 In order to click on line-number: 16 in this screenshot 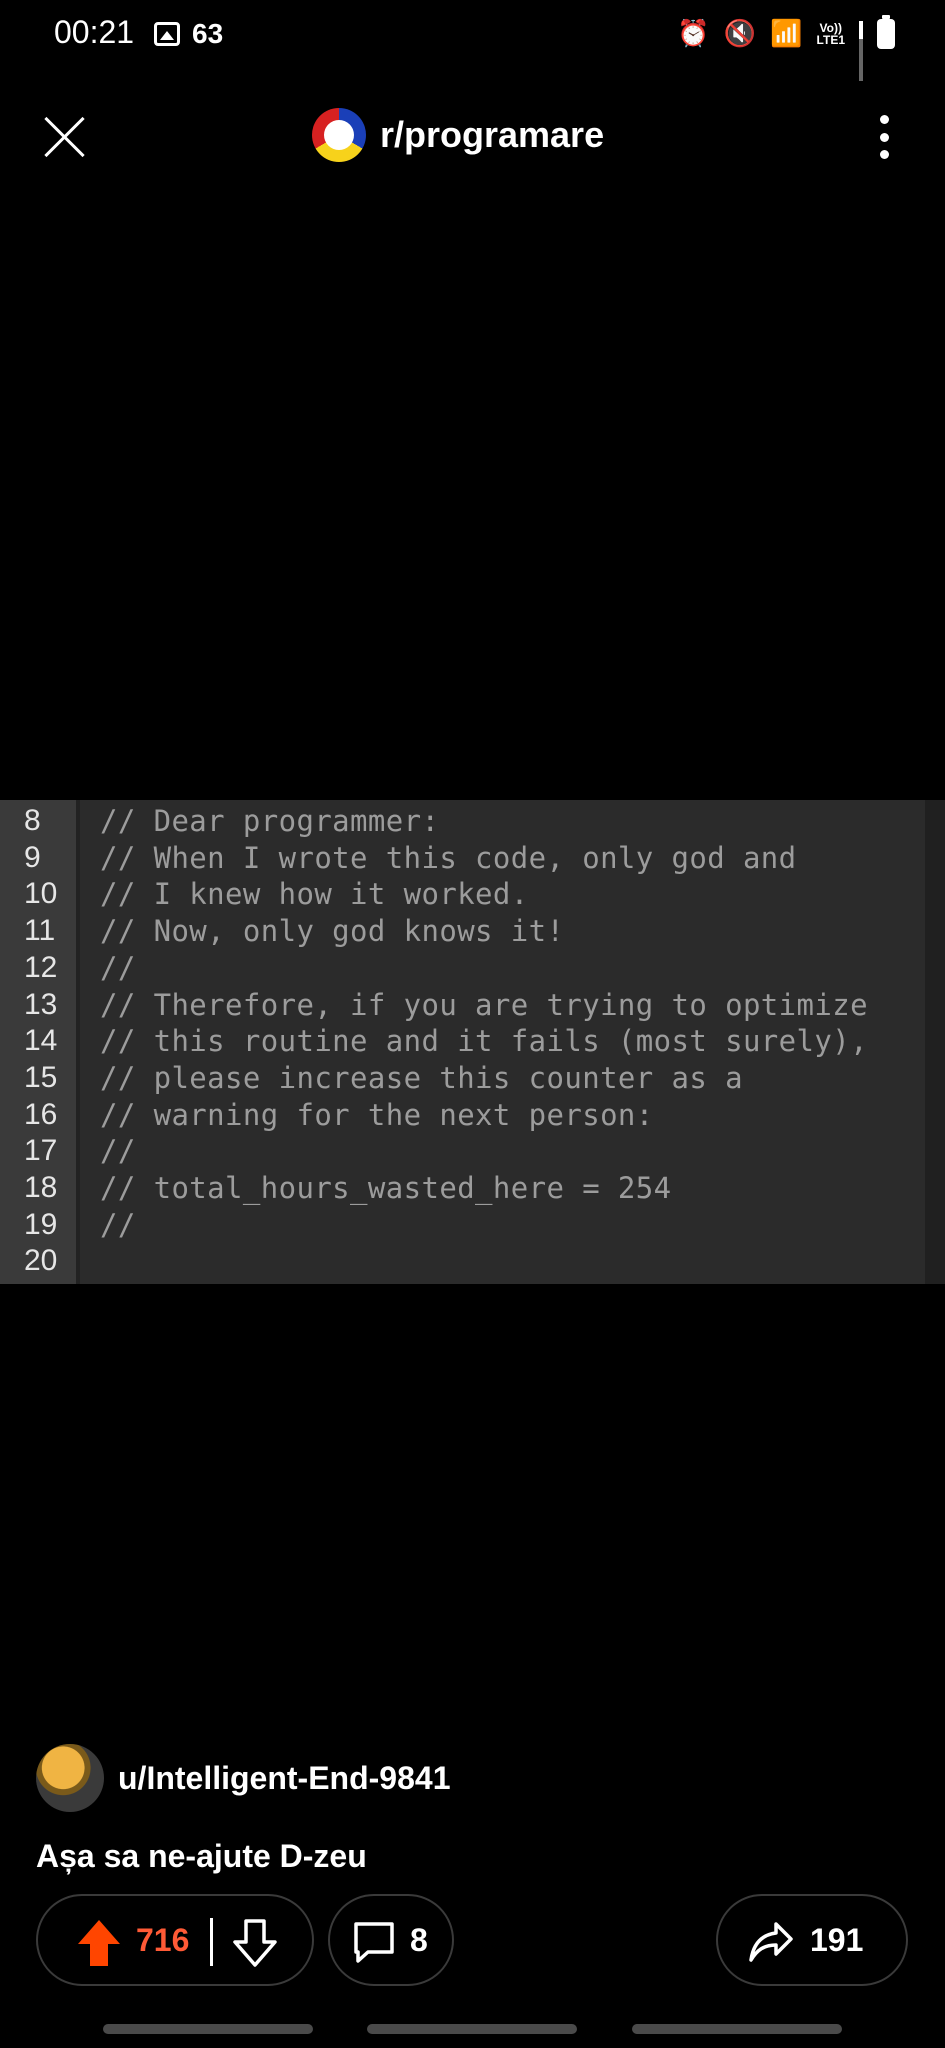, I will do `click(41, 1114)`.